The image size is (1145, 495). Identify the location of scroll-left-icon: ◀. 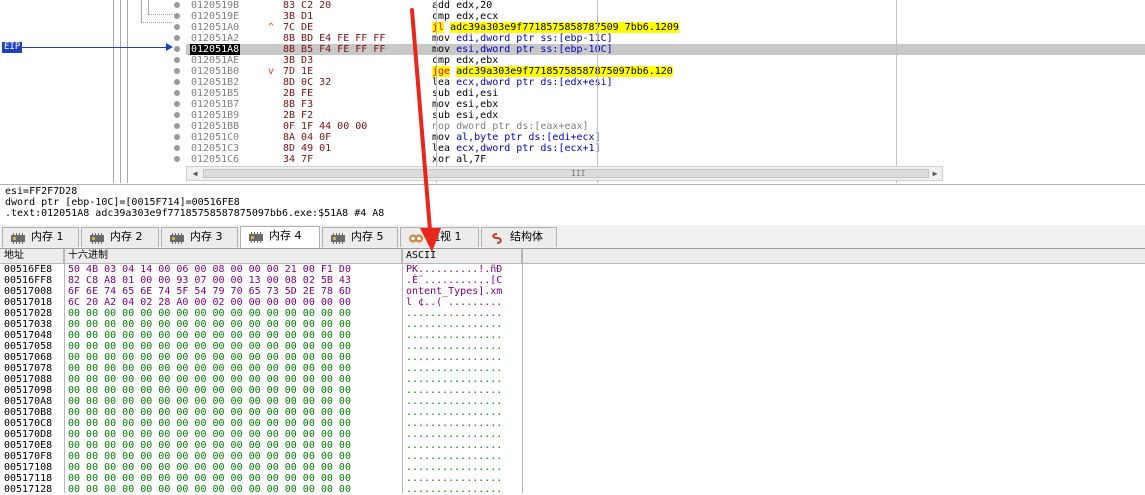
(195, 173).